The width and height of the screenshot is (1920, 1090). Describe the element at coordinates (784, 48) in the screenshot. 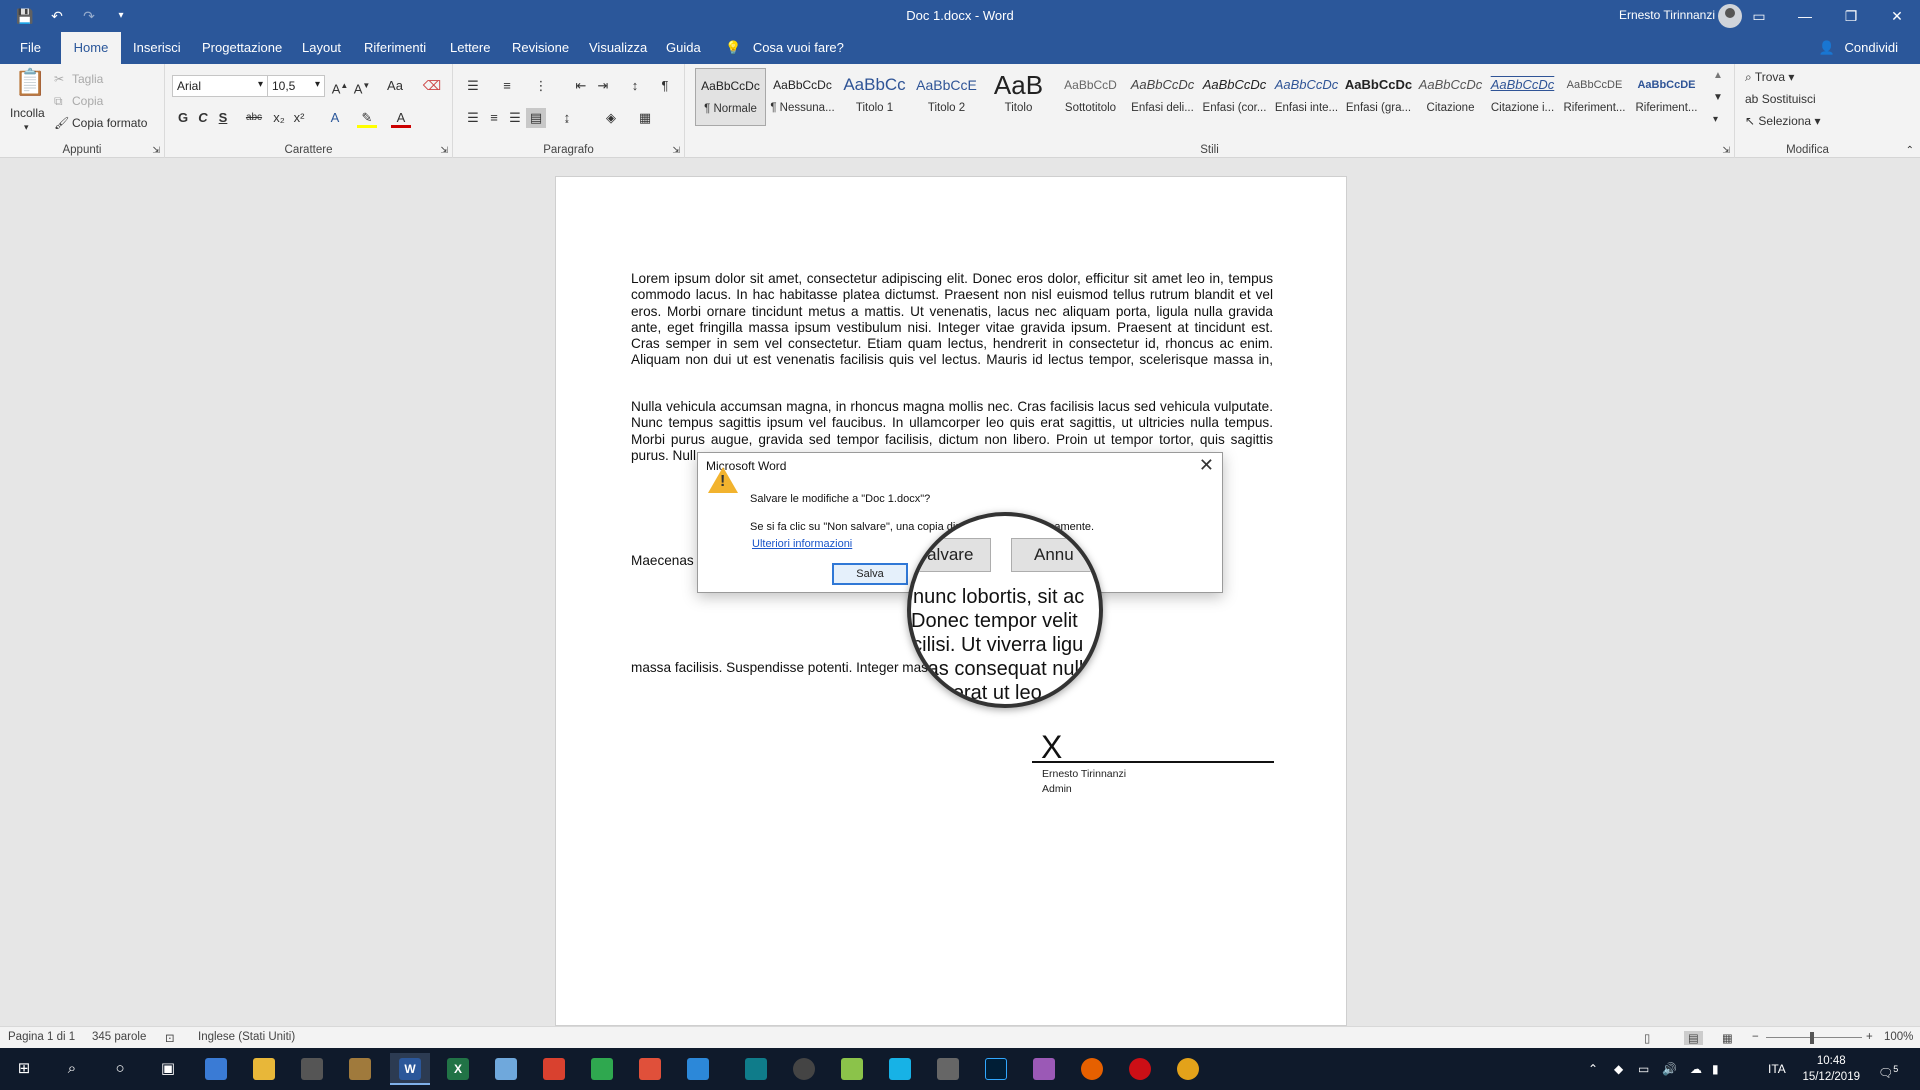

I see `tell-me-search: 💡 Cosa vuoi fare?` at that location.